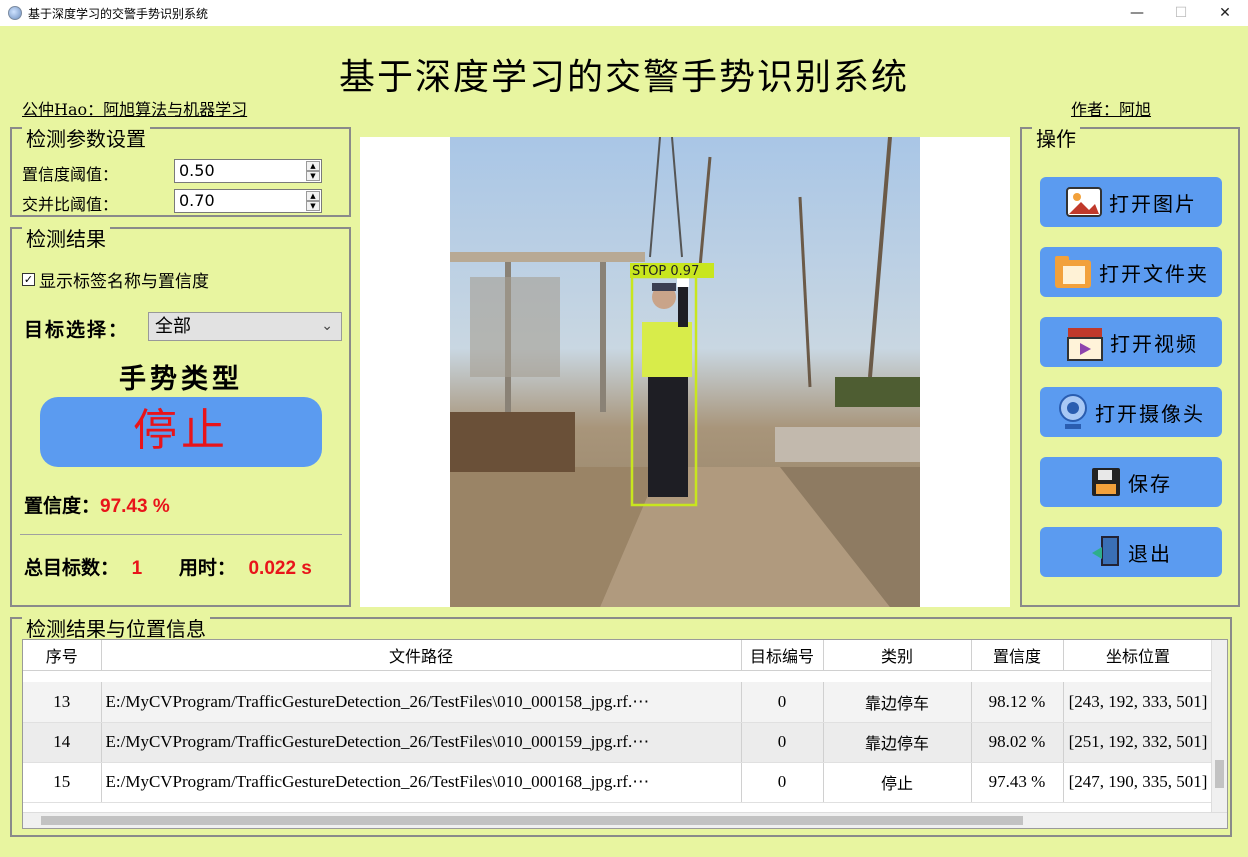 The height and width of the screenshot is (857, 1248). What do you see at coordinates (1181, 13) in the screenshot?
I see `maximize-button: ☐` at bounding box center [1181, 13].